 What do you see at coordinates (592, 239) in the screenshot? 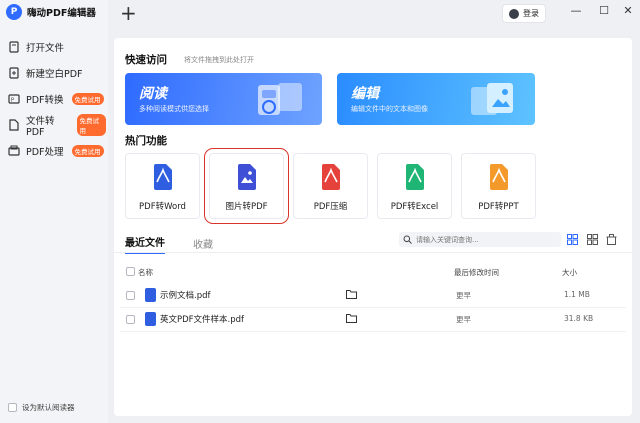
I see `grid-view-icon` at bounding box center [592, 239].